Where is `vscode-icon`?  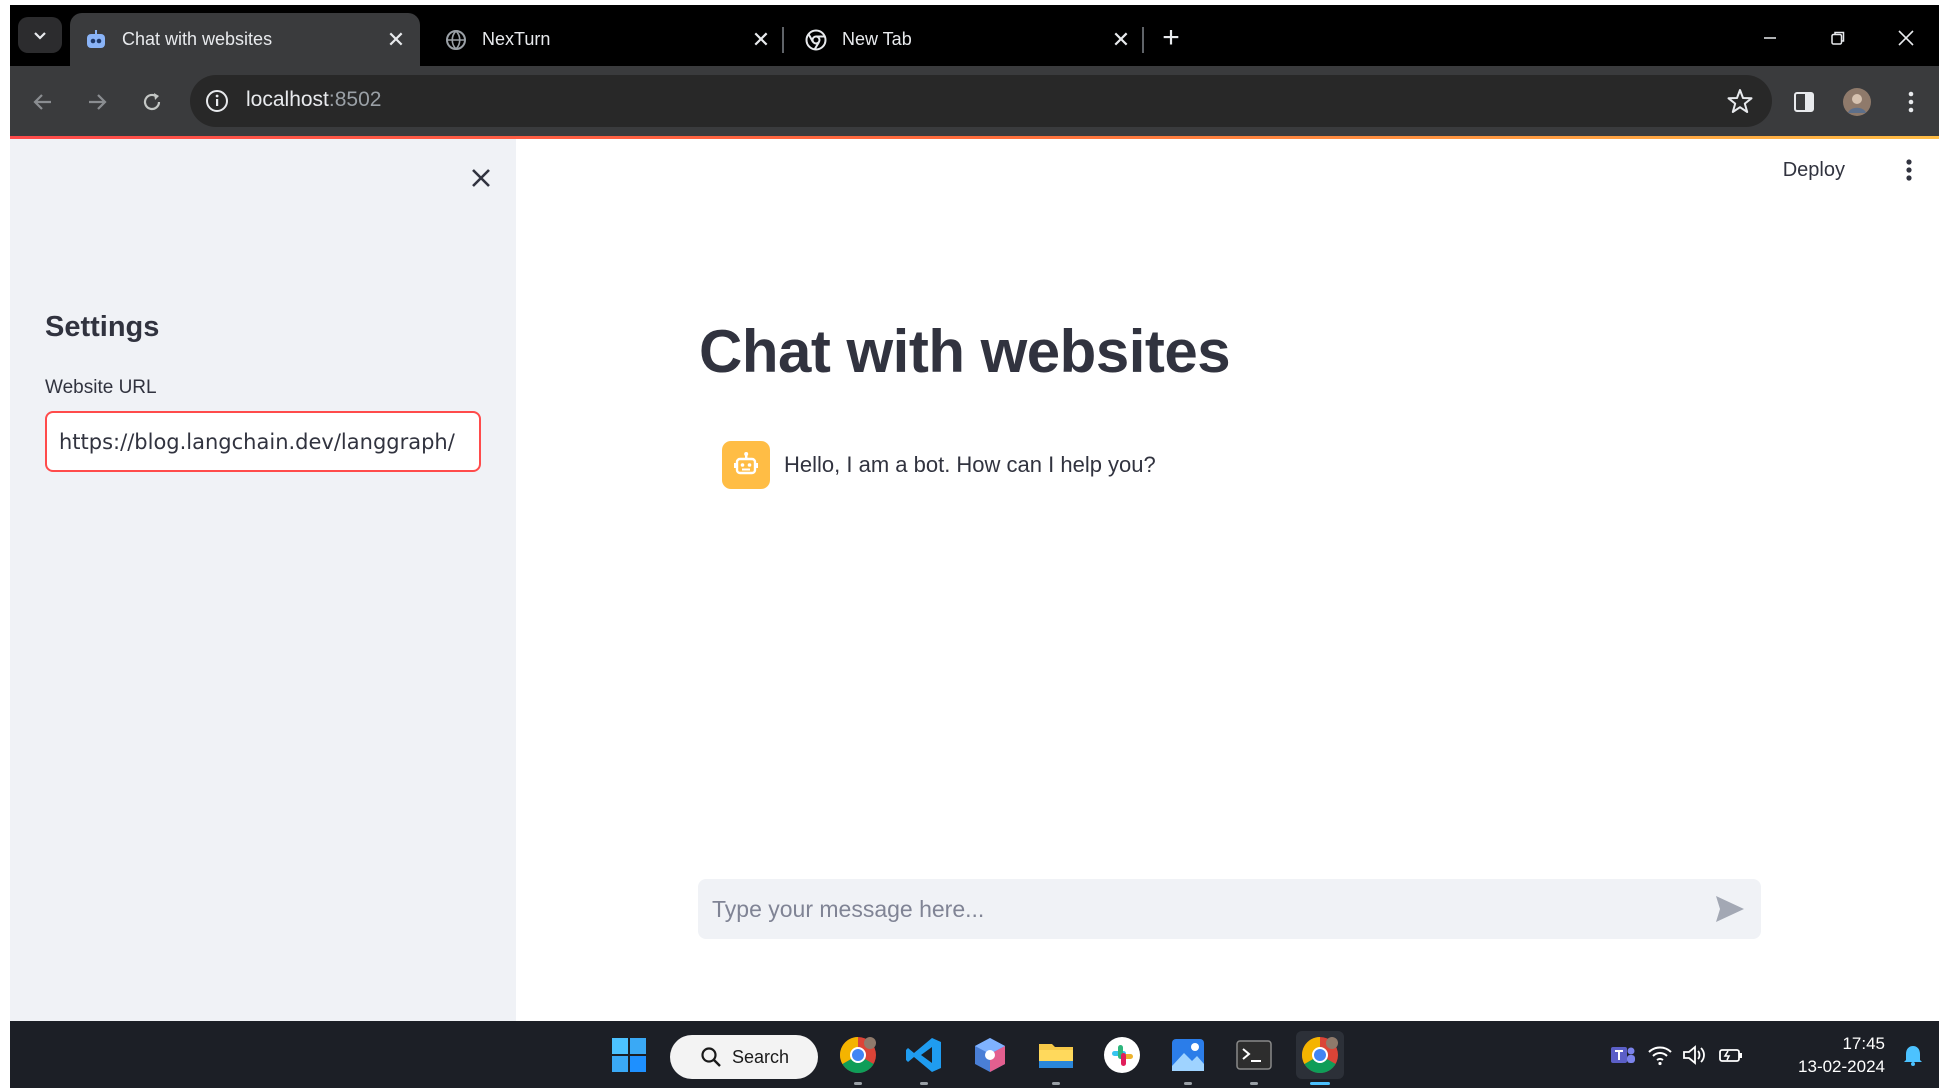
vscode-icon is located at coordinates (923, 1055).